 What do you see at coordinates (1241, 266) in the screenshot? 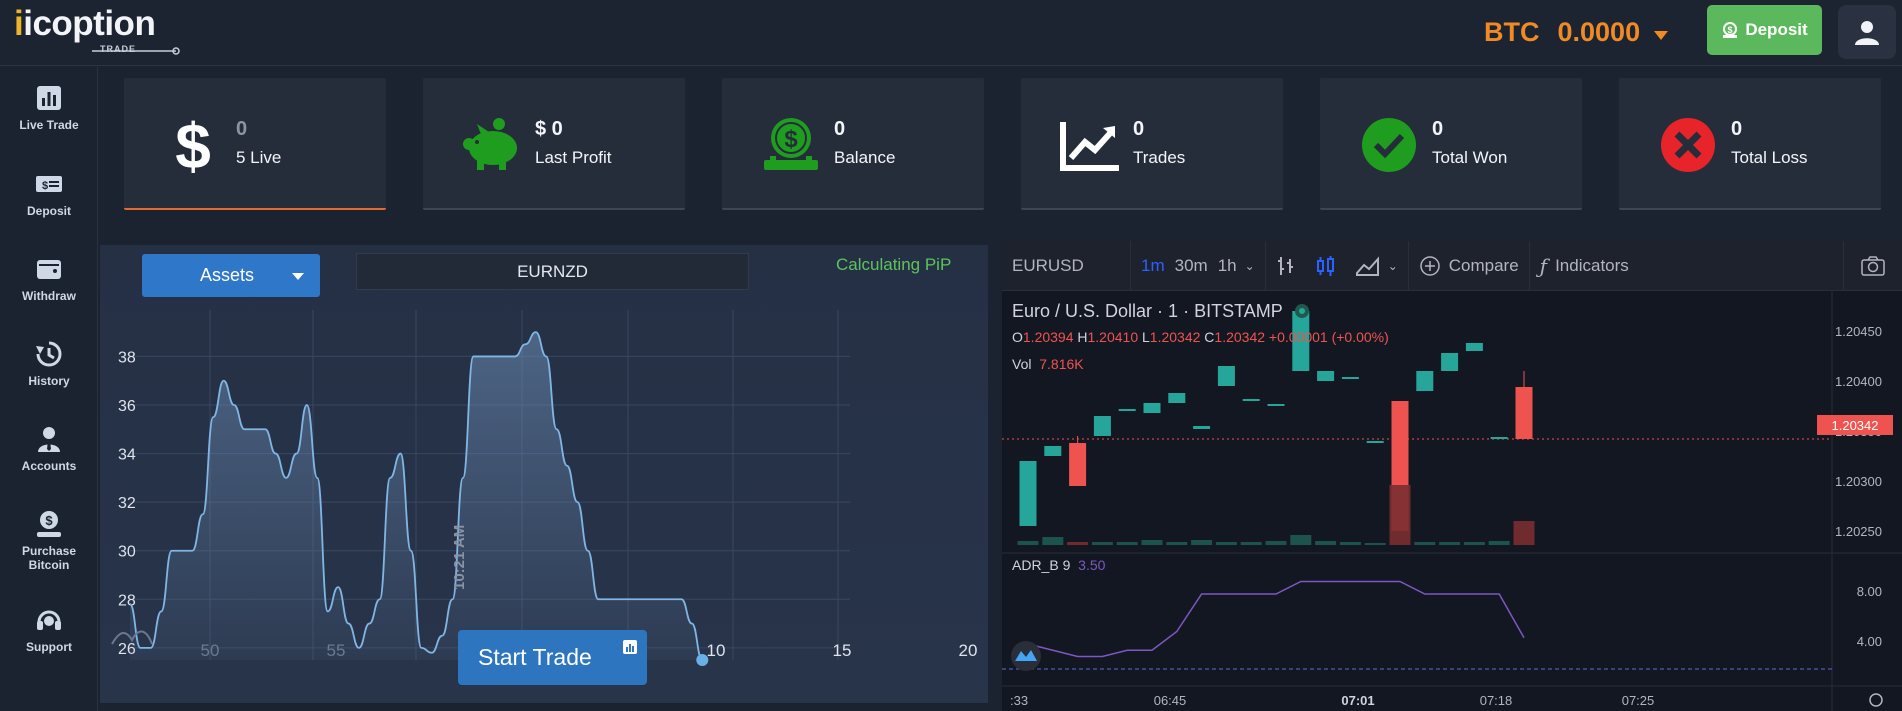
I see `interval-1h: 1h ⌄` at bounding box center [1241, 266].